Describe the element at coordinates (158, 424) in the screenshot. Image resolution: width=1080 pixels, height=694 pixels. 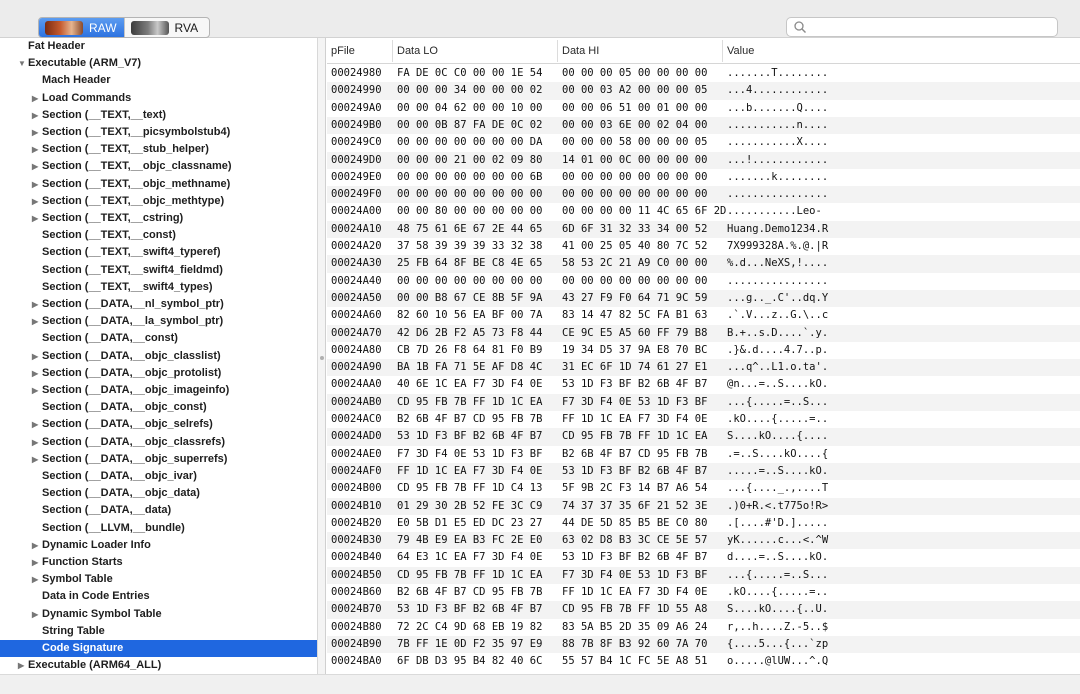
I see `tree-item: ▶ Section (__DATA,__objc_selrefs)` at that location.